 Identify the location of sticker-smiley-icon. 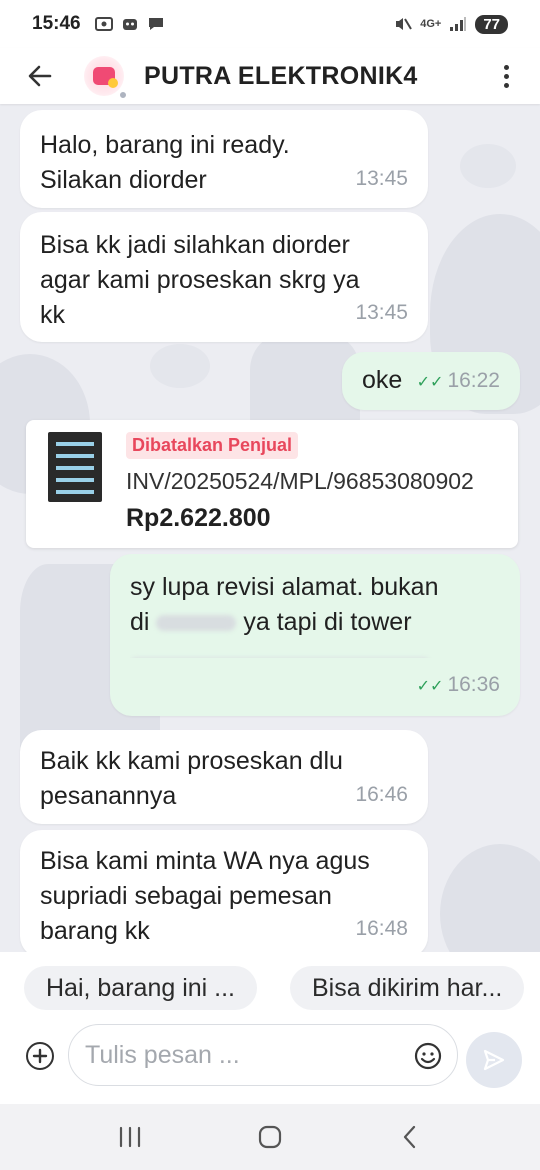
(428, 1056).